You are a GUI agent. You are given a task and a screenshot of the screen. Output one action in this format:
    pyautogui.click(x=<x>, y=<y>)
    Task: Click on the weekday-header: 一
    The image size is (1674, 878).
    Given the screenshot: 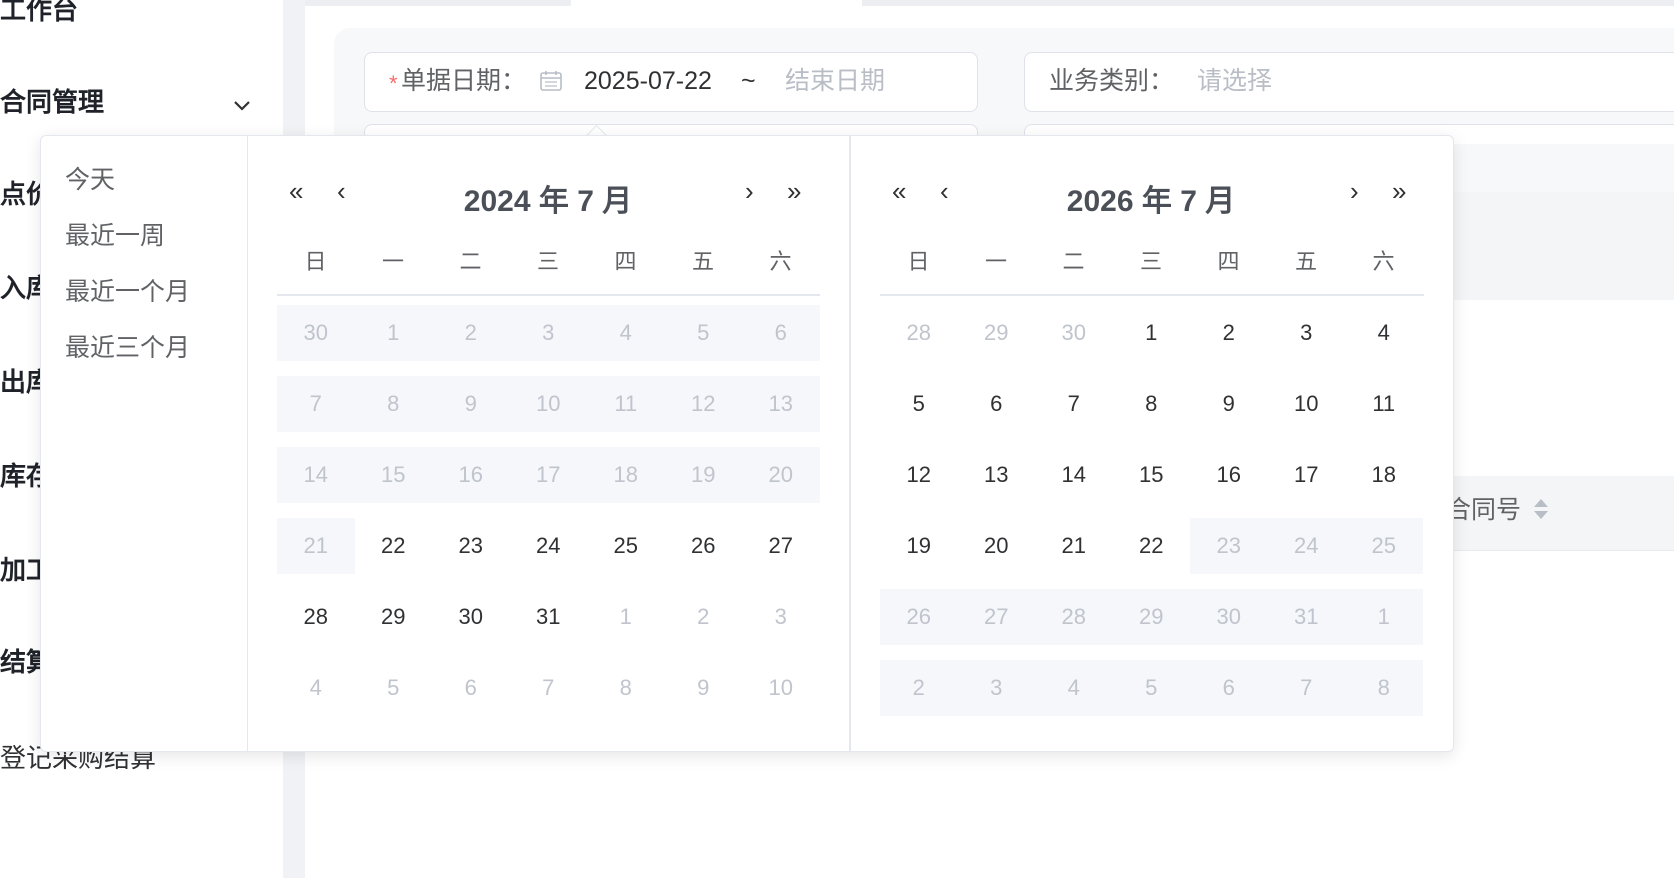 What is the action you would take?
    pyautogui.click(x=392, y=261)
    